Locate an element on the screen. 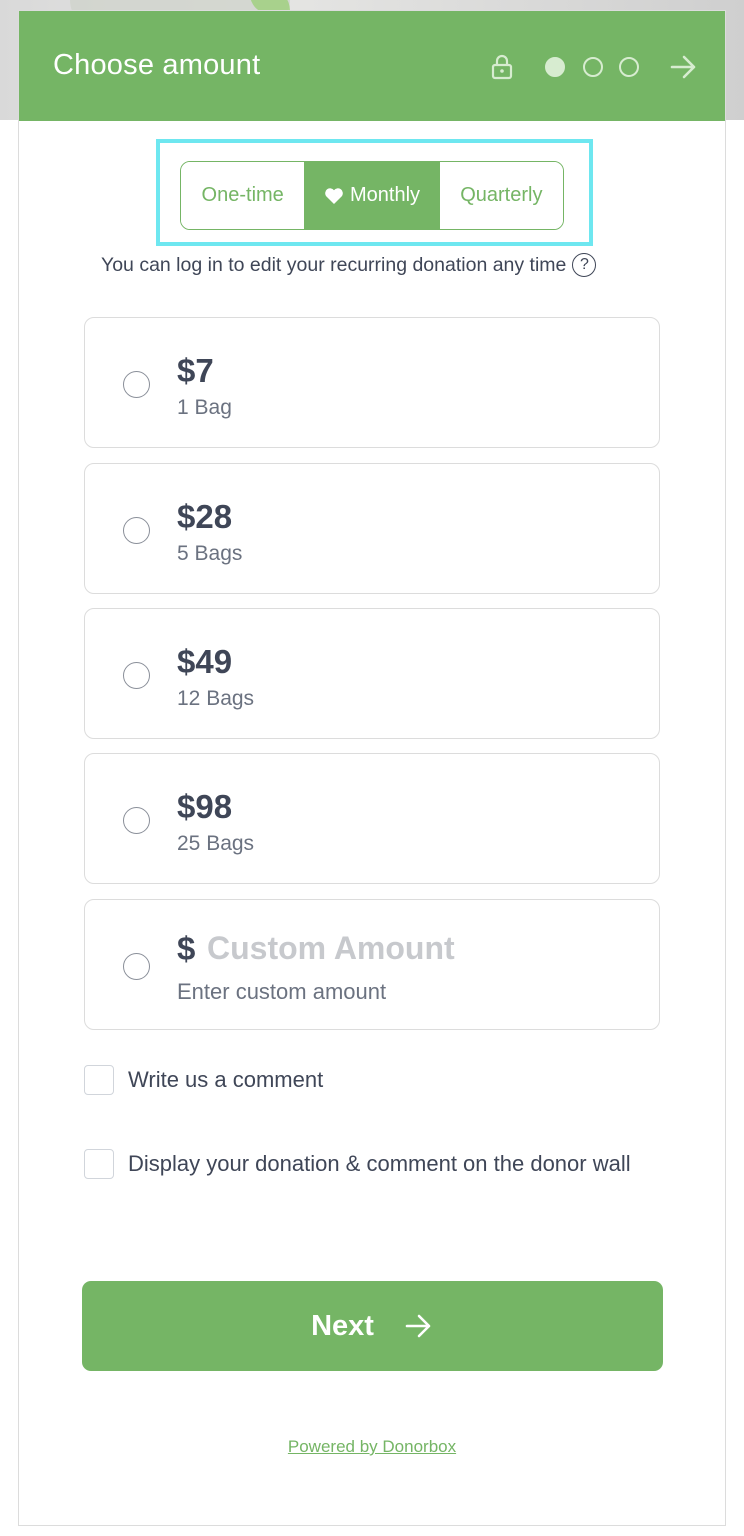  frequency-monthly-label: Monthly is located at coordinates (385, 195).